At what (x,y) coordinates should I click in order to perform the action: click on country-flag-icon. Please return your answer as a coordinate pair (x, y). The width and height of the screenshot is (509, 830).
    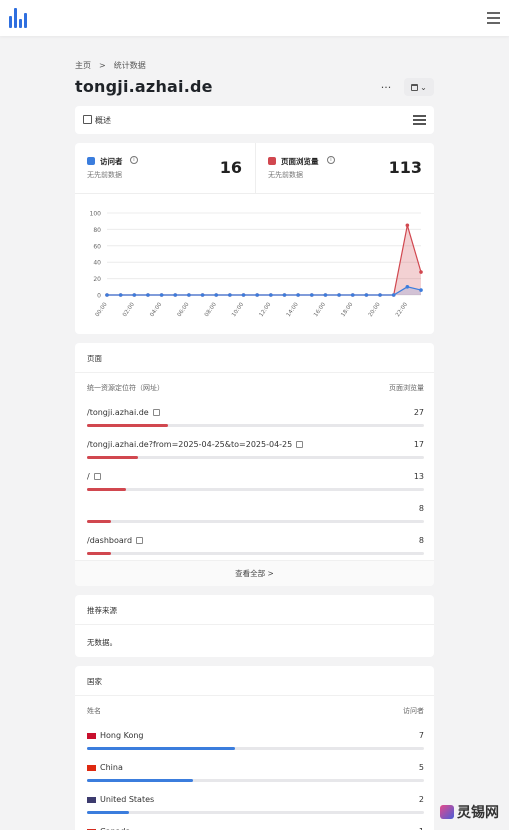
    Looking at the image, I should click on (91, 767).